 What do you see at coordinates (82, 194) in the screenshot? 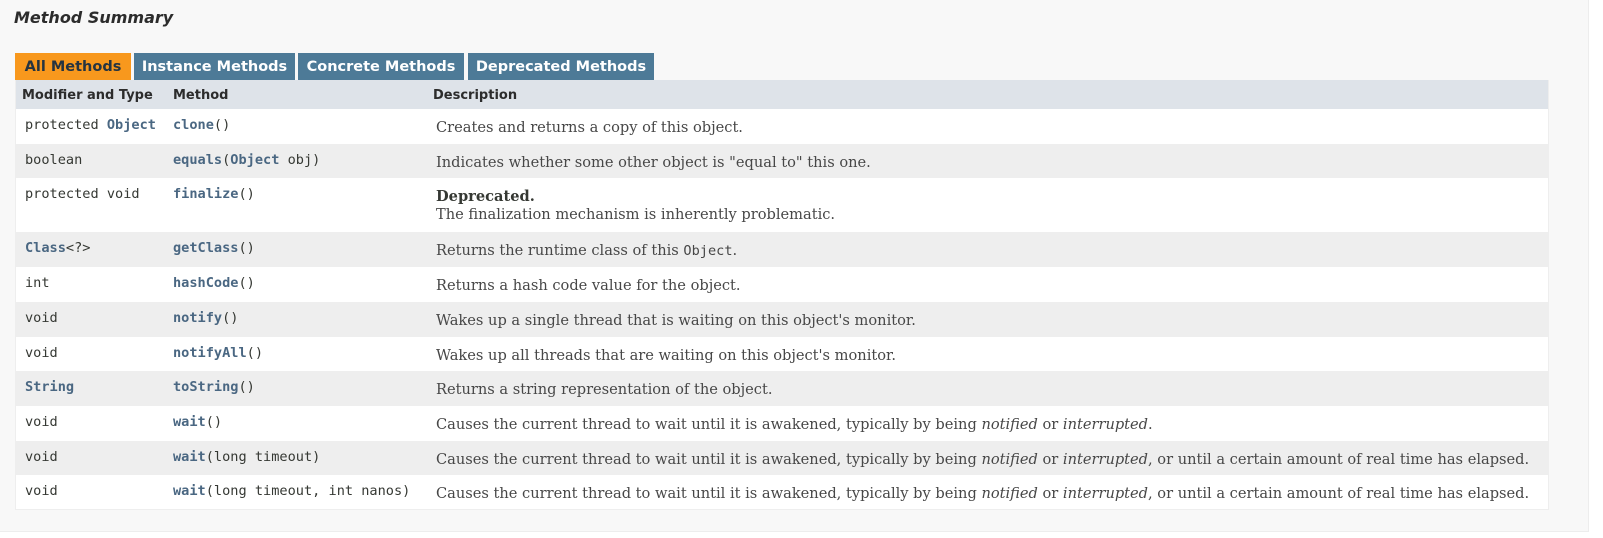
I see `modifier-cell: protected void` at bounding box center [82, 194].